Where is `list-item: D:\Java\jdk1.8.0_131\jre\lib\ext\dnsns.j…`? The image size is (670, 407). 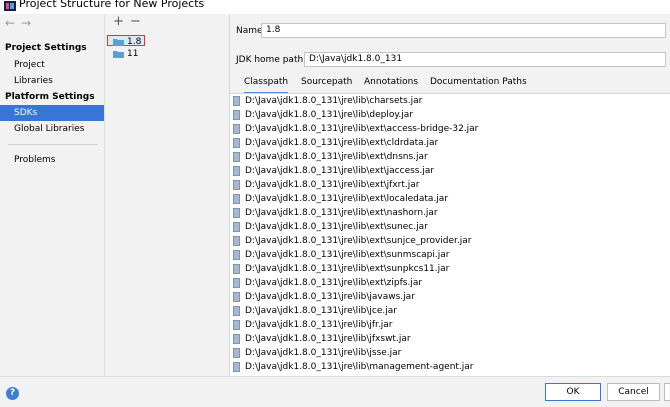 list-item: D:\Java\jdk1.8.0_131\jre\lib\ext\dnsns.j… is located at coordinates (330, 157).